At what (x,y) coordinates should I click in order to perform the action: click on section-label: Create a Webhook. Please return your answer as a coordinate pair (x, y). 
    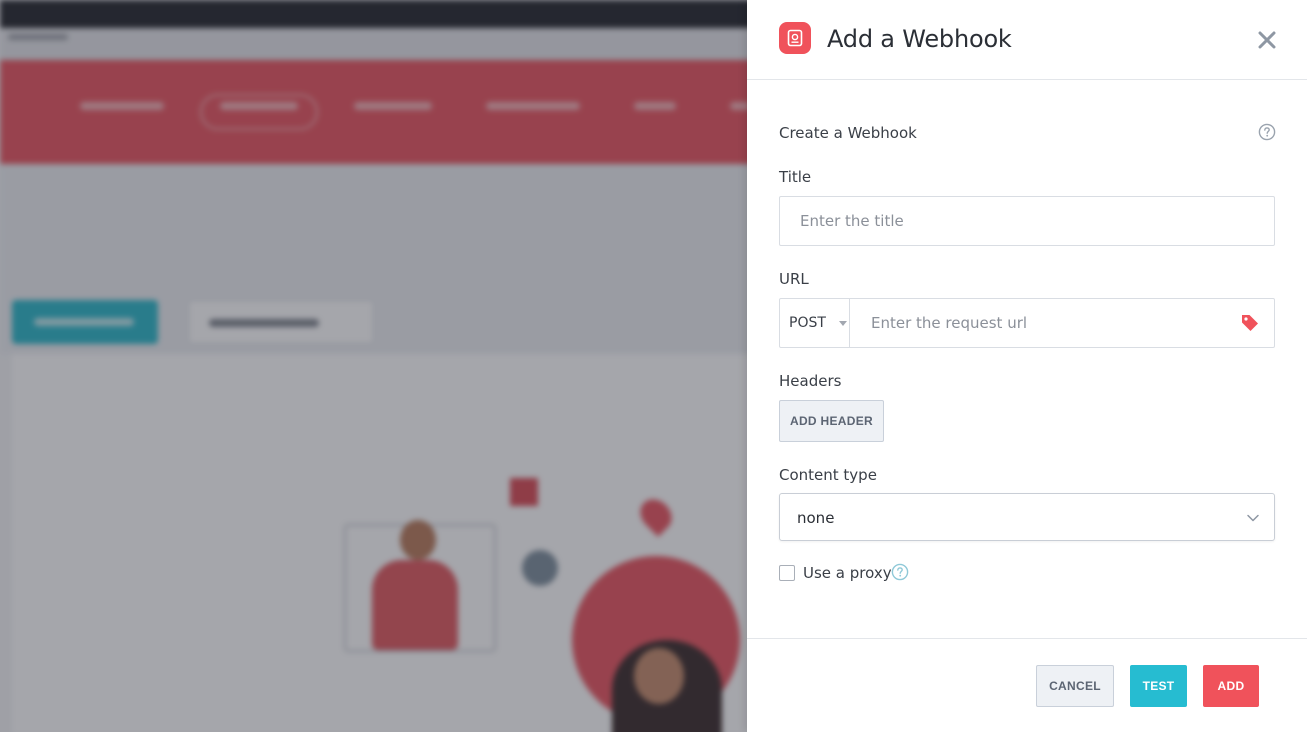
    Looking at the image, I should click on (848, 133).